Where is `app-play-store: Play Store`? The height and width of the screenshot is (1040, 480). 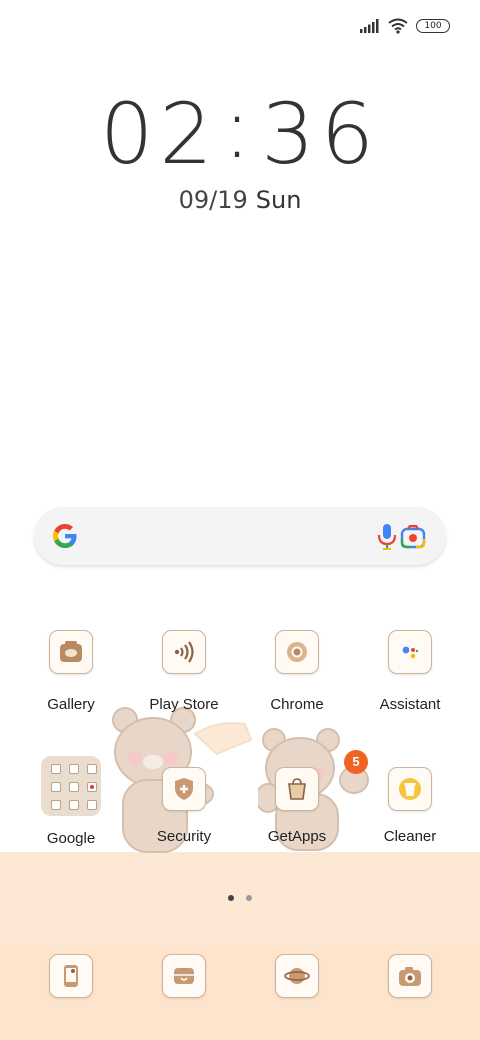
app-play-store: Play Store is located at coordinates (184, 671).